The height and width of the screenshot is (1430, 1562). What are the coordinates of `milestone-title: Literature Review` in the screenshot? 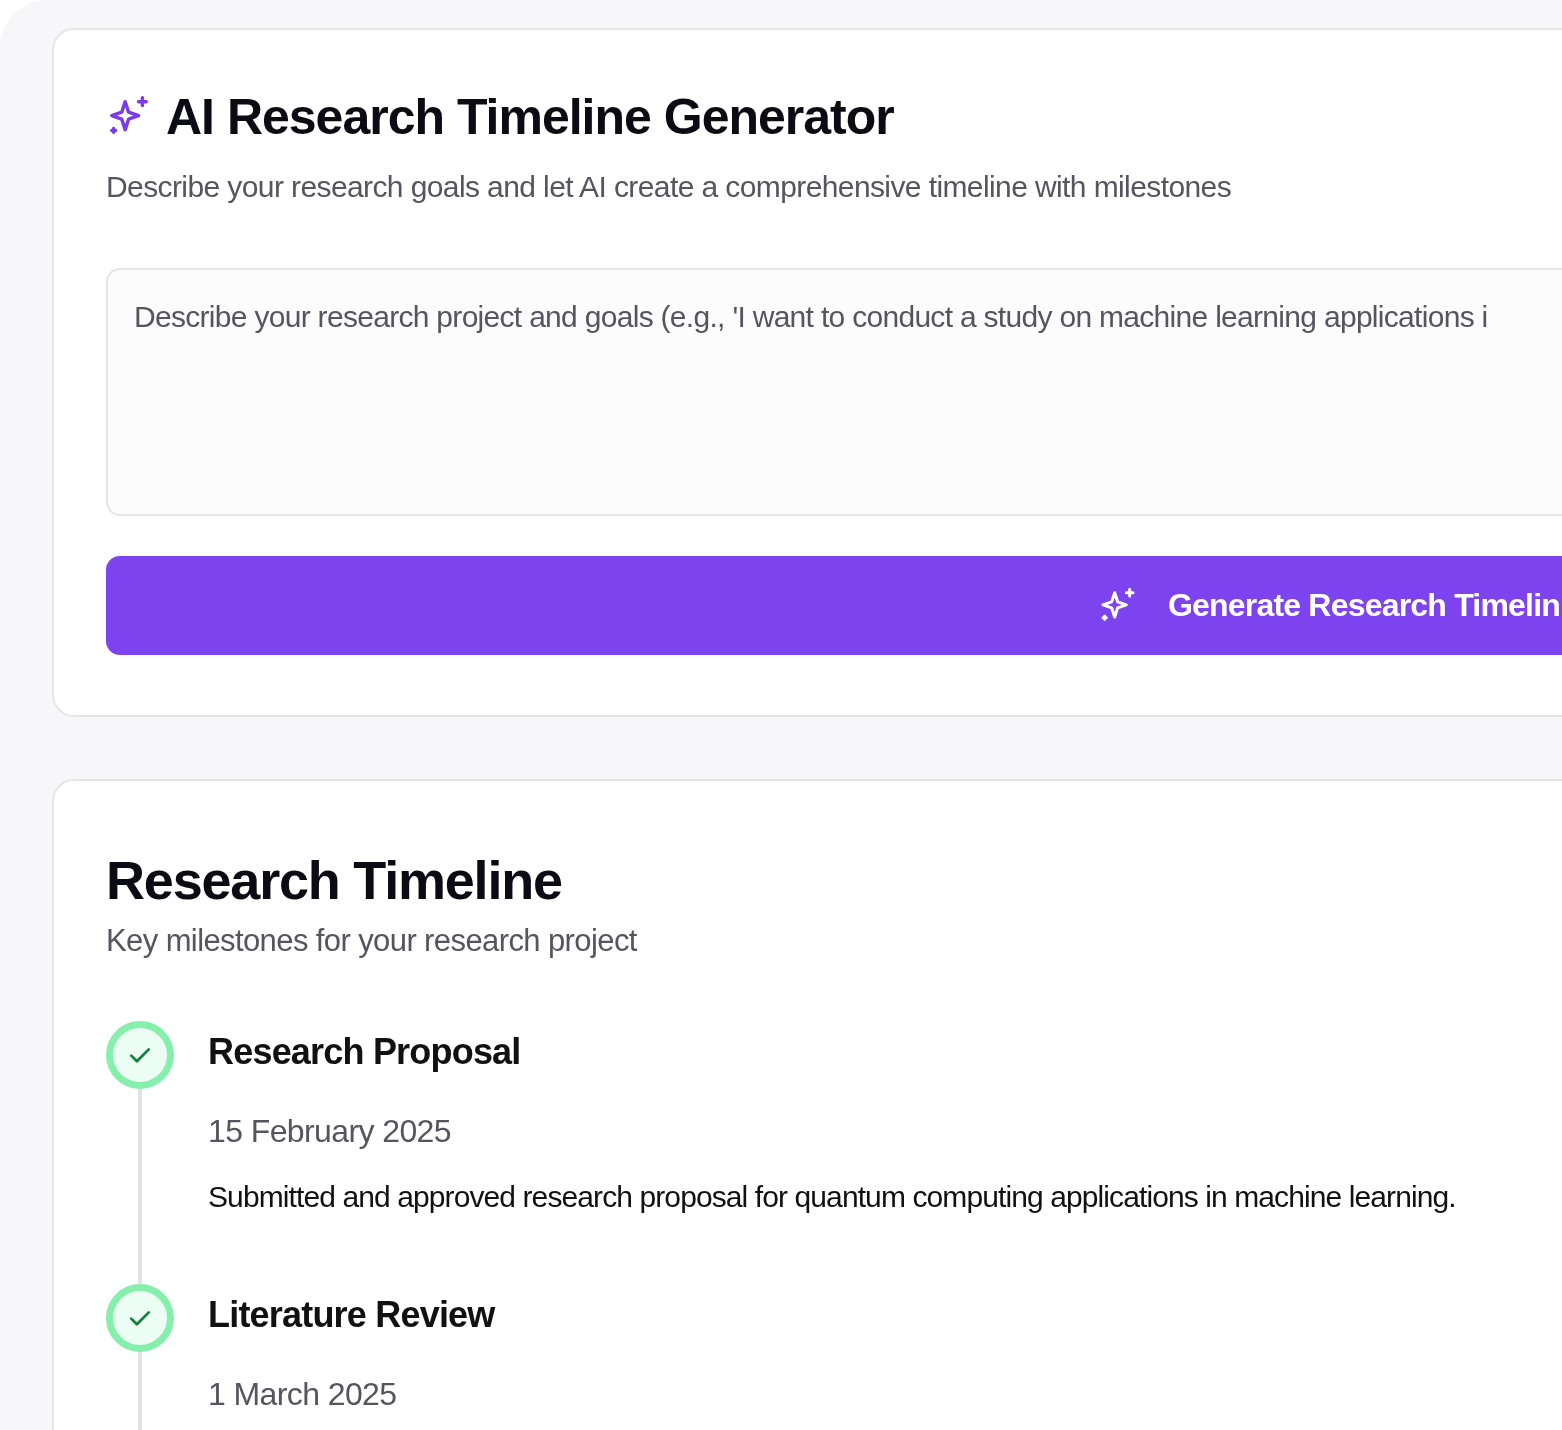 It's located at (351, 1315).